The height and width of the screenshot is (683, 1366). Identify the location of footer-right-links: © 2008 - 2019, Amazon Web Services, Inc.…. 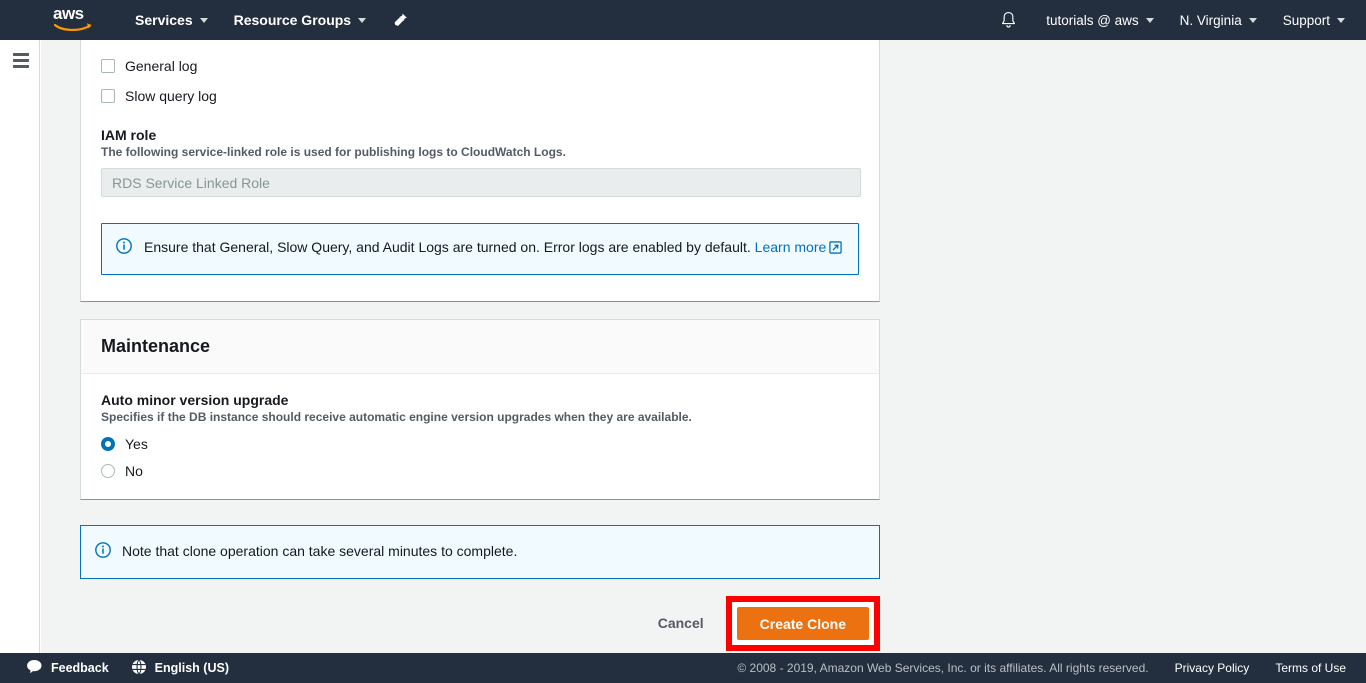
(1041, 668).